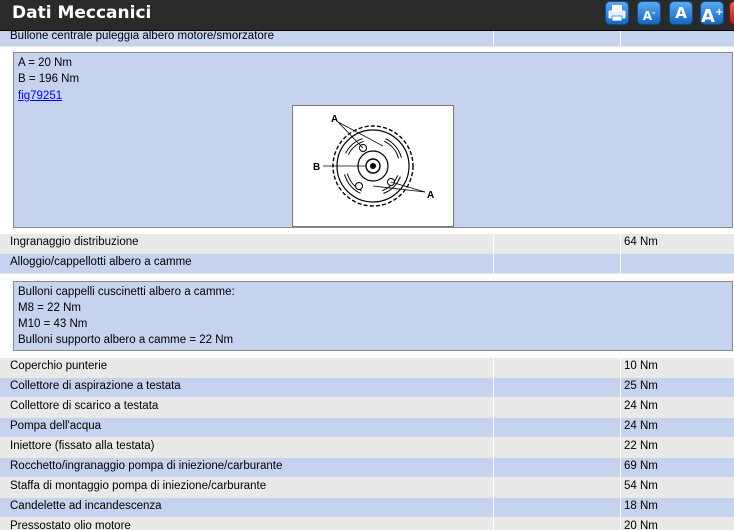 This screenshot has width=734, height=530. Describe the element at coordinates (731, 13) in the screenshot. I see `close-button` at that location.